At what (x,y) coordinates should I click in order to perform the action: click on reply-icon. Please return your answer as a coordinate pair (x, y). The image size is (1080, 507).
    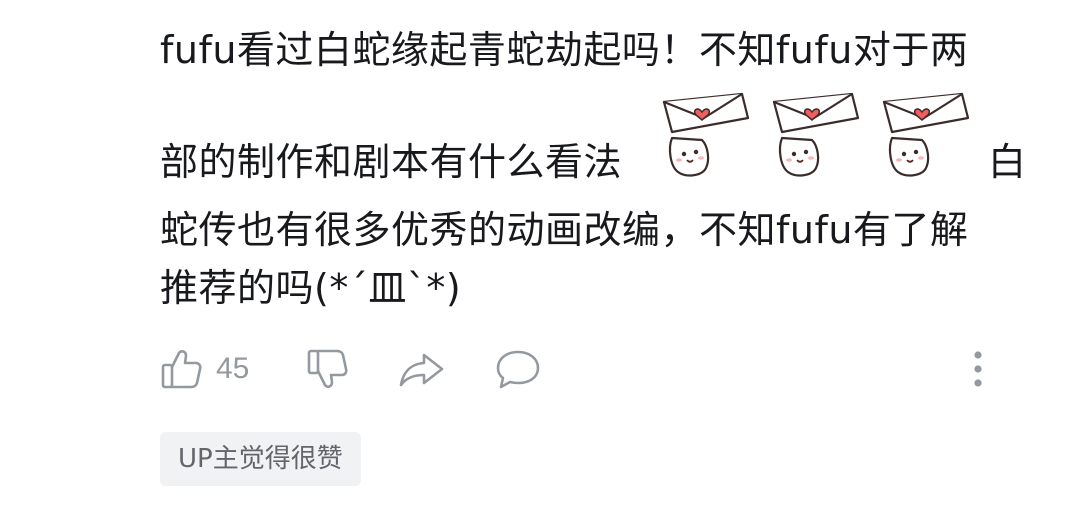
    Looking at the image, I should click on (518, 369).